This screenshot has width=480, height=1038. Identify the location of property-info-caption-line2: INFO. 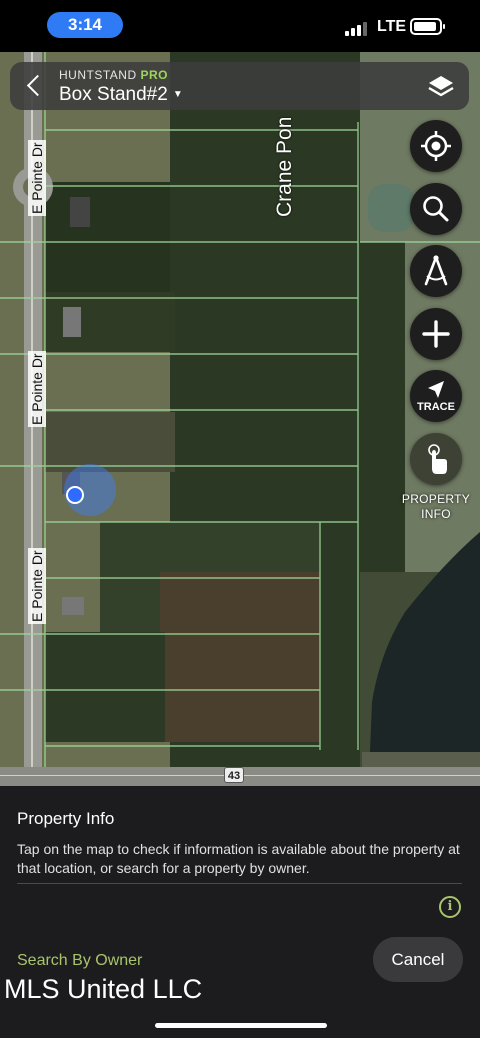
(436, 514).